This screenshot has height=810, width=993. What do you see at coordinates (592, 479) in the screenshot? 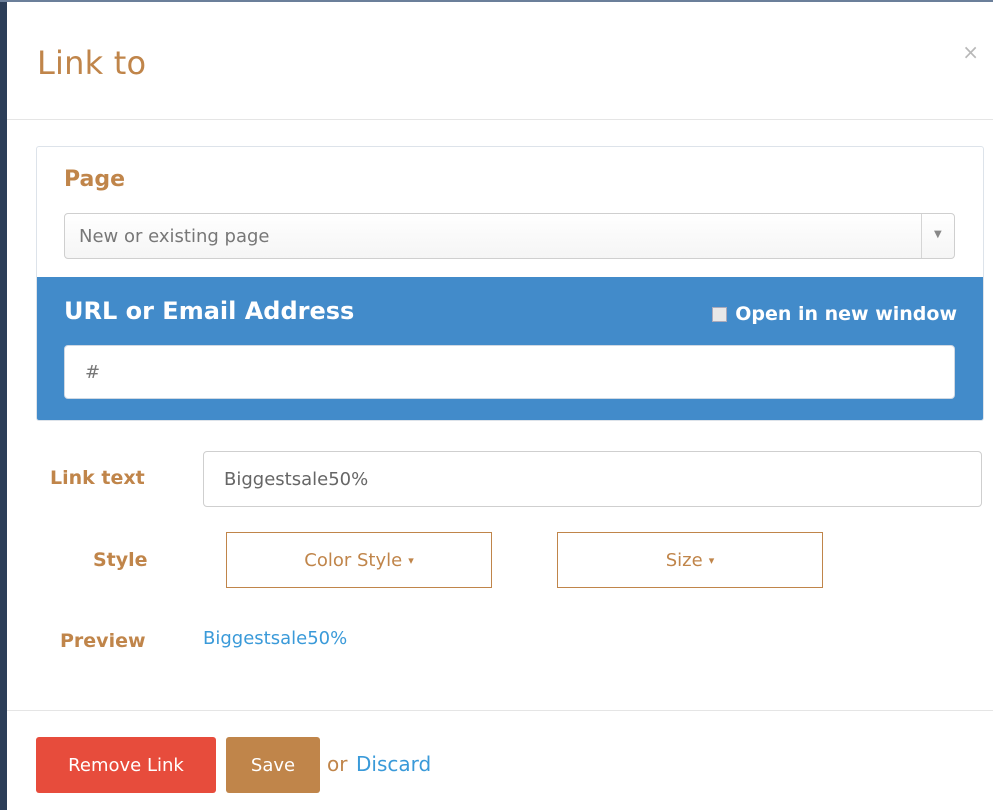
I see `link-text-input: Biggestsale50%` at bounding box center [592, 479].